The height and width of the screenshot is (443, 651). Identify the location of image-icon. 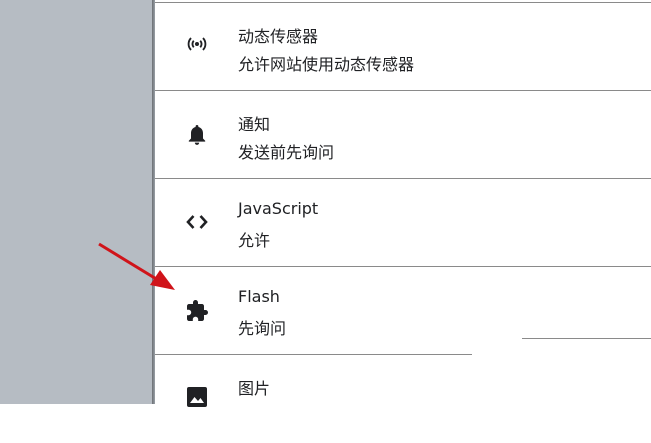
(197, 397).